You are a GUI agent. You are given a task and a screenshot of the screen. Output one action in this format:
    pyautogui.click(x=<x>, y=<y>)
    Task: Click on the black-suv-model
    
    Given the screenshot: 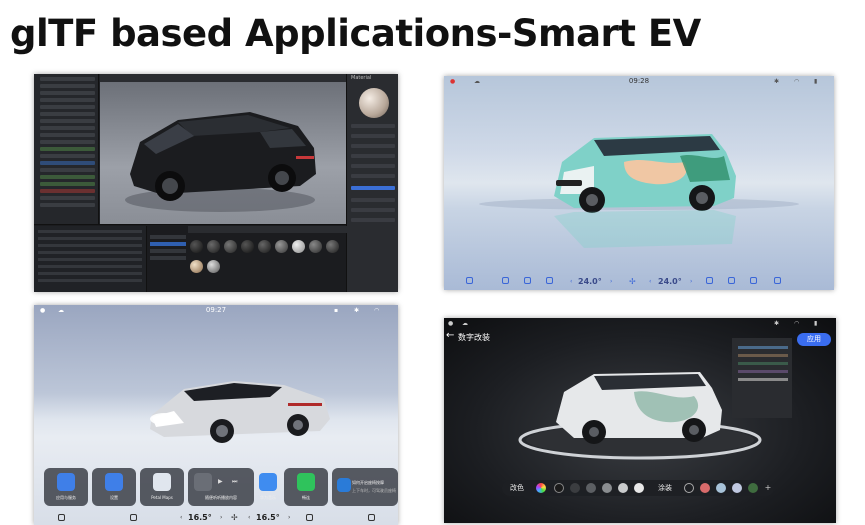 What is the action you would take?
    pyautogui.click(x=220, y=162)
    